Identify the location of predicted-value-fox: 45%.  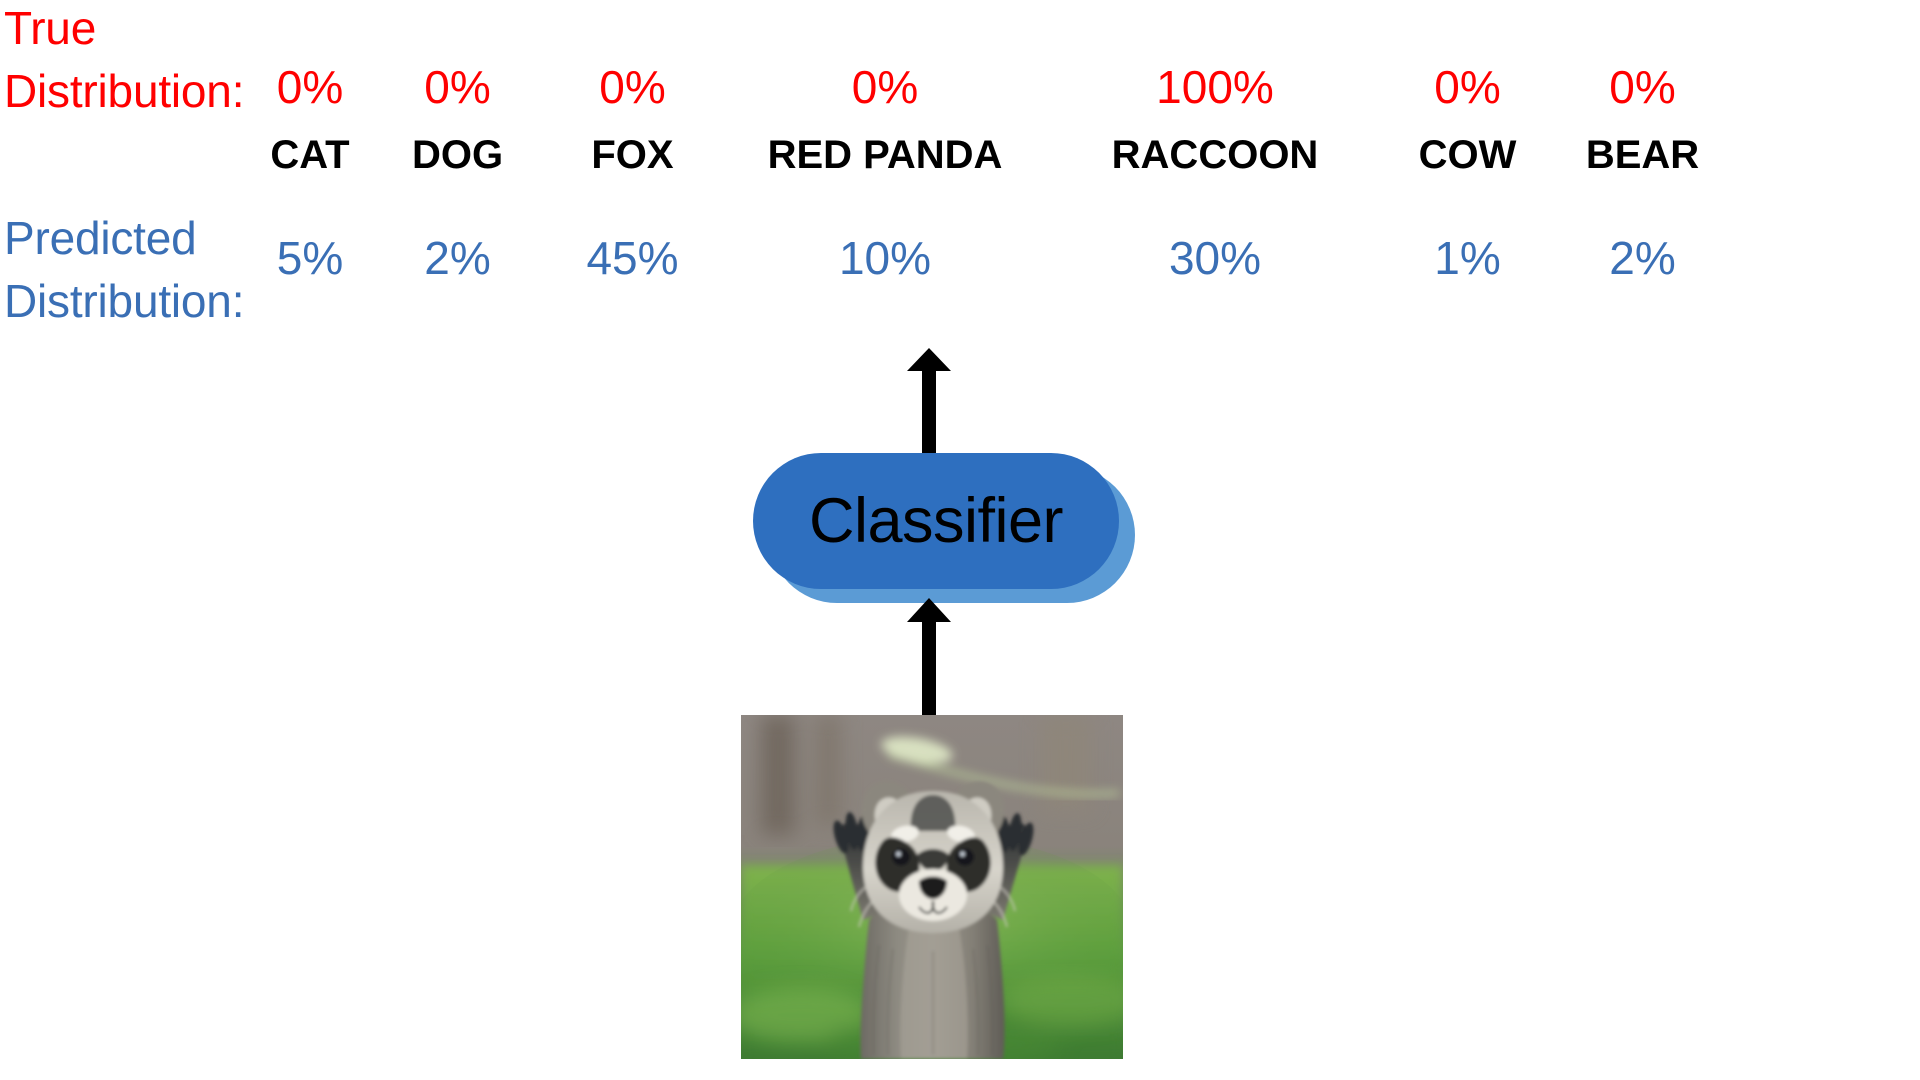
(632, 258).